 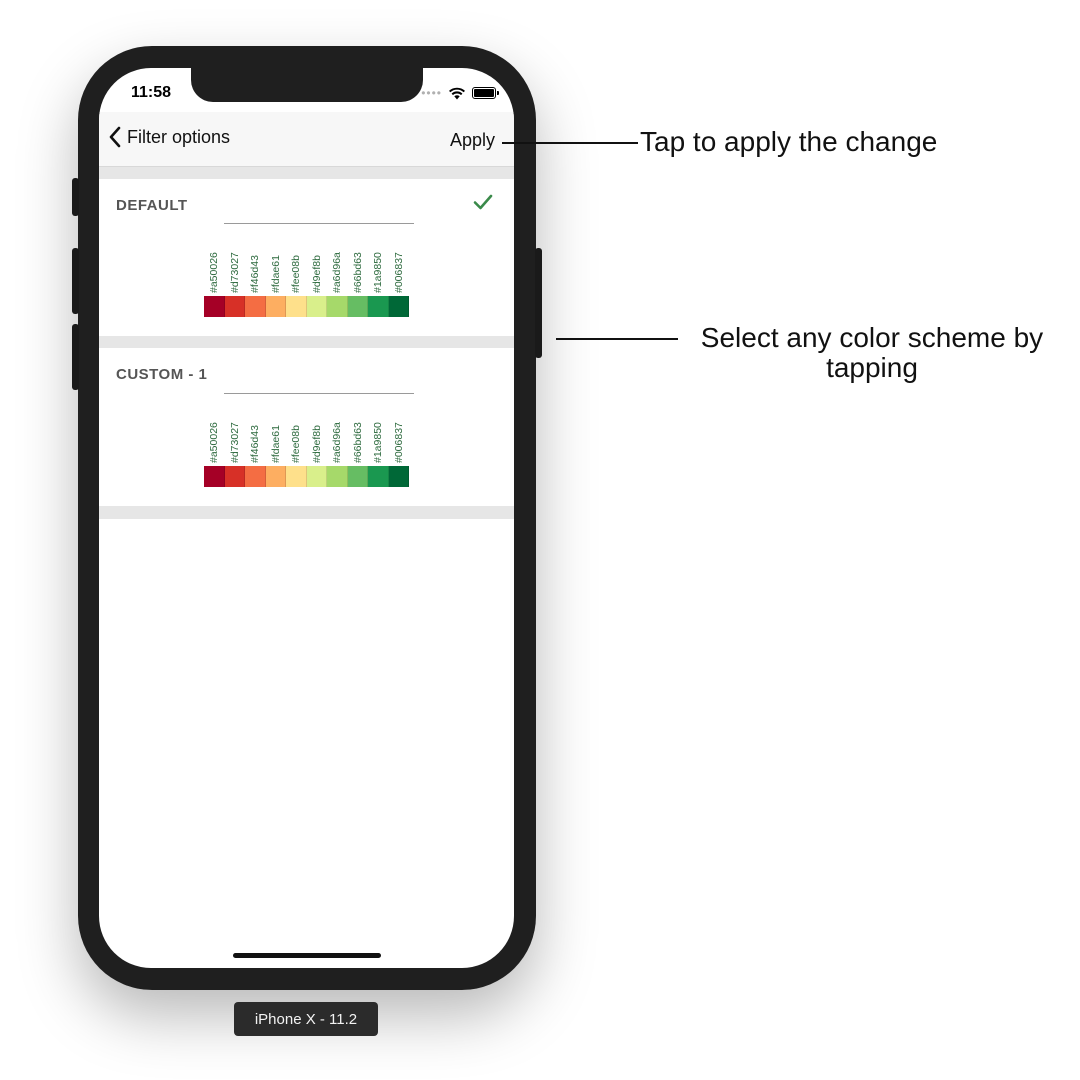 What do you see at coordinates (152, 205) in the screenshot?
I see `scheme-title: DEFAULT` at bounding box center [152, 205].